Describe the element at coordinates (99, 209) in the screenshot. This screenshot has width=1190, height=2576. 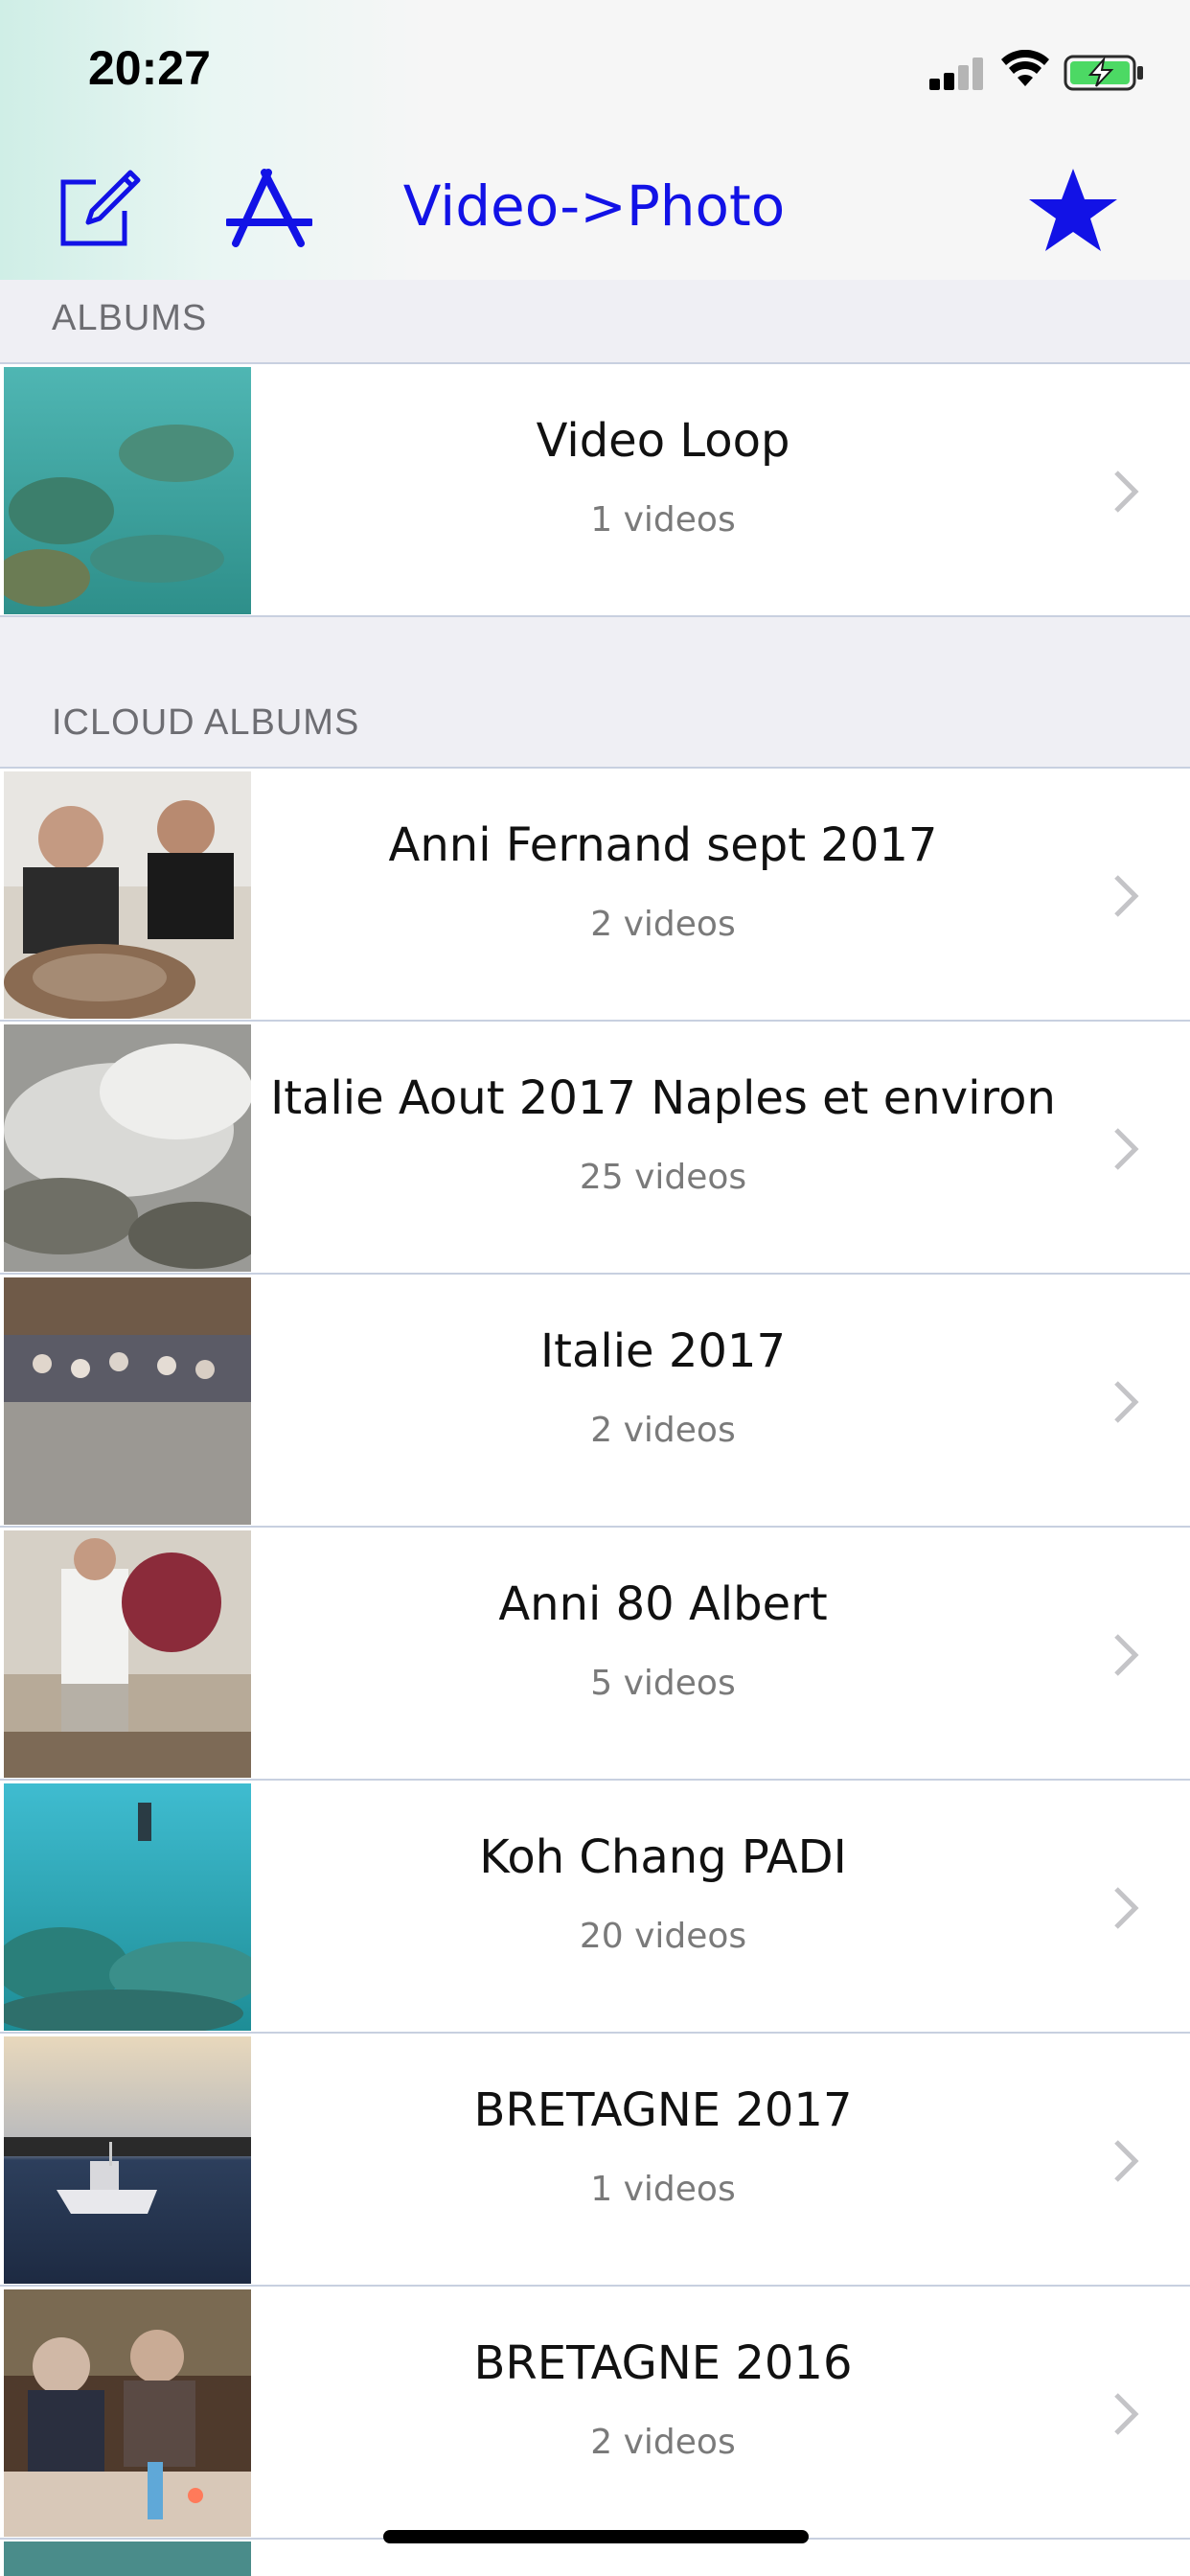
I see `compose-icon` at that location.